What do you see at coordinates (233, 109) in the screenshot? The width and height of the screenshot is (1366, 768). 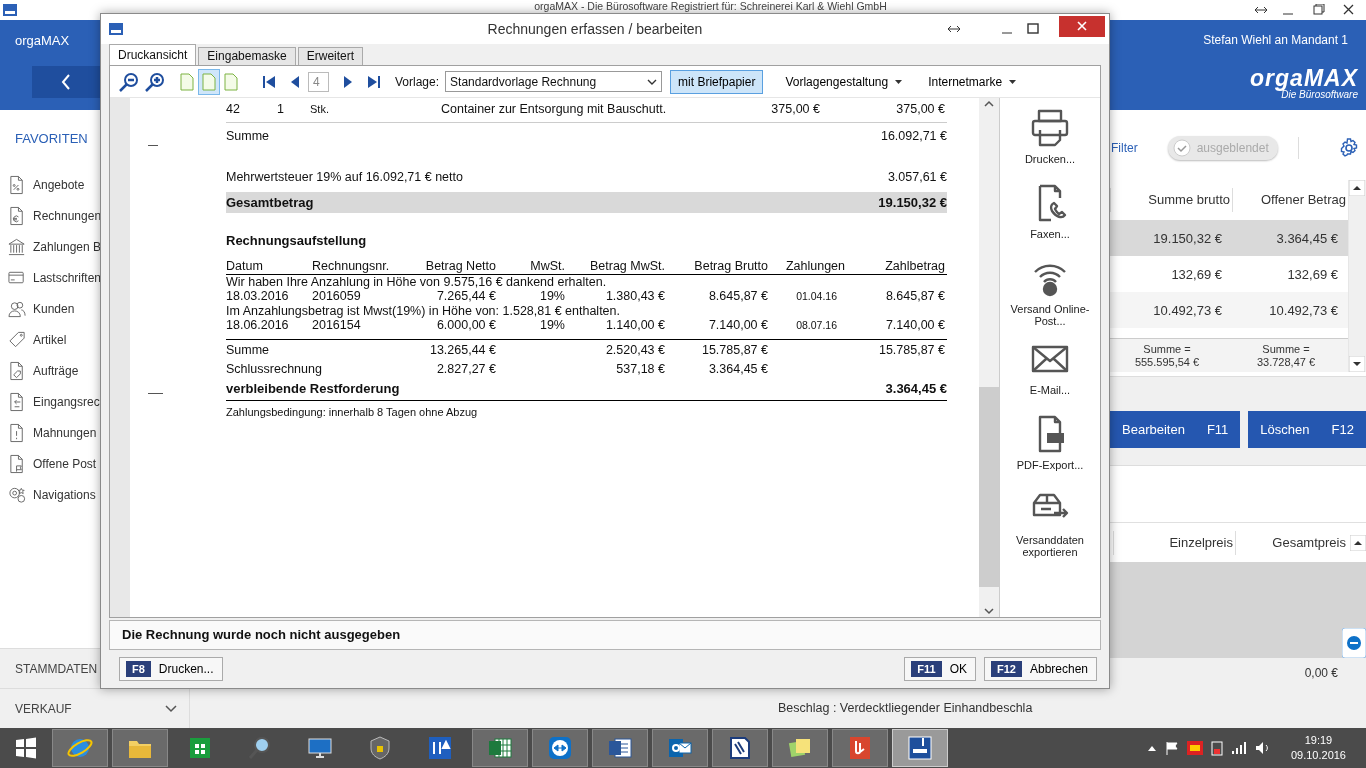 I see `item-number: 42` at bounding box center [233, 109].